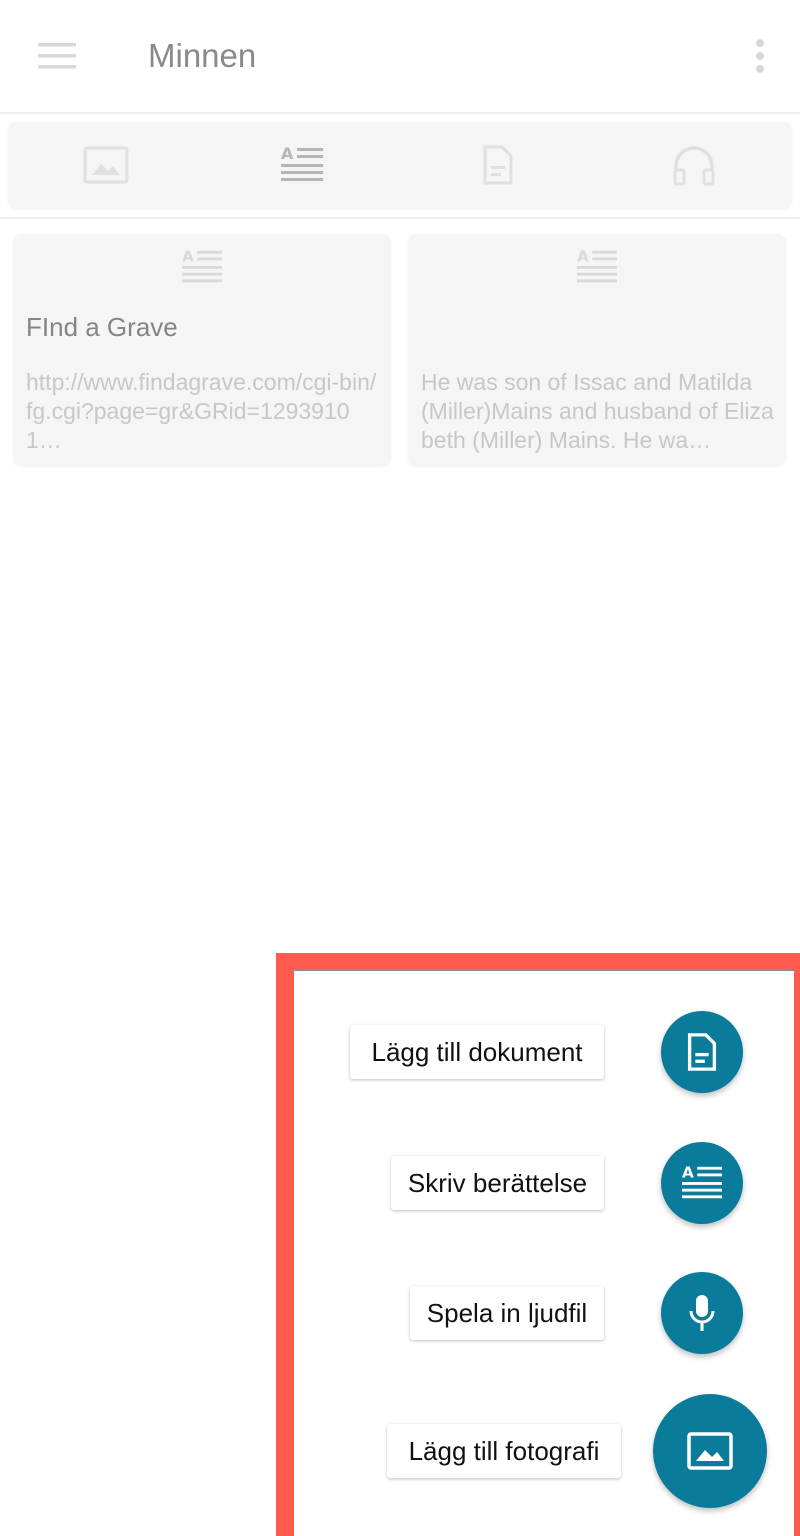  I want to click on filter-tab-stories: A, so click(302, 165).